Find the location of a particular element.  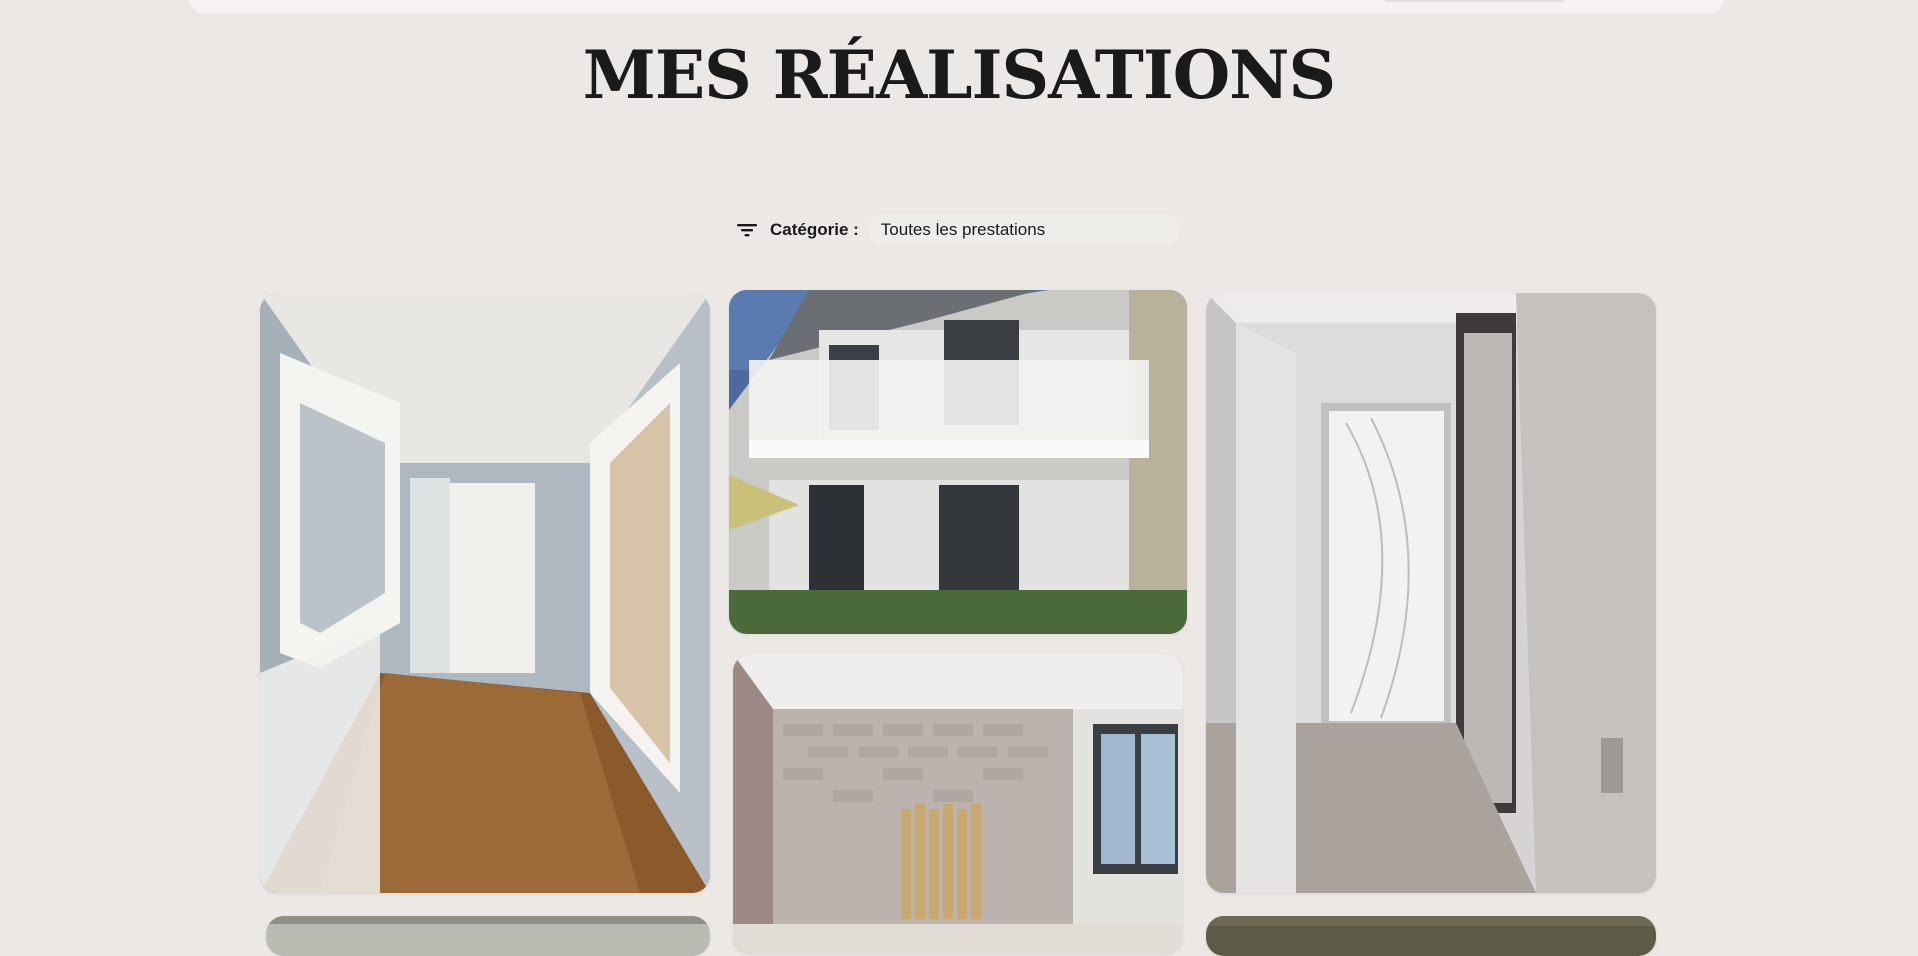

gallery-photo-brick-room is located at coordinates (958, 804).